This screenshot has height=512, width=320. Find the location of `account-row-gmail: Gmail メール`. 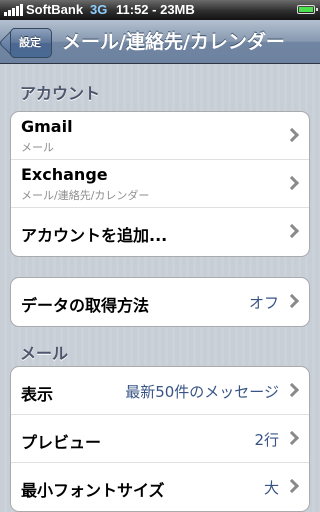

account-row-gmail: Gmail メール is located at coordinates (160, 136).